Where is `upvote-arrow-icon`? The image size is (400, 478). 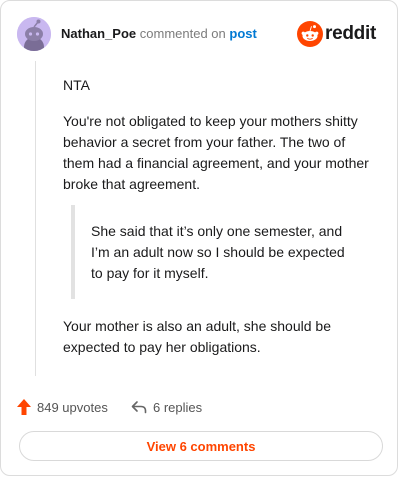
upvote-arrow-icon is located at coordinates (24, 407).